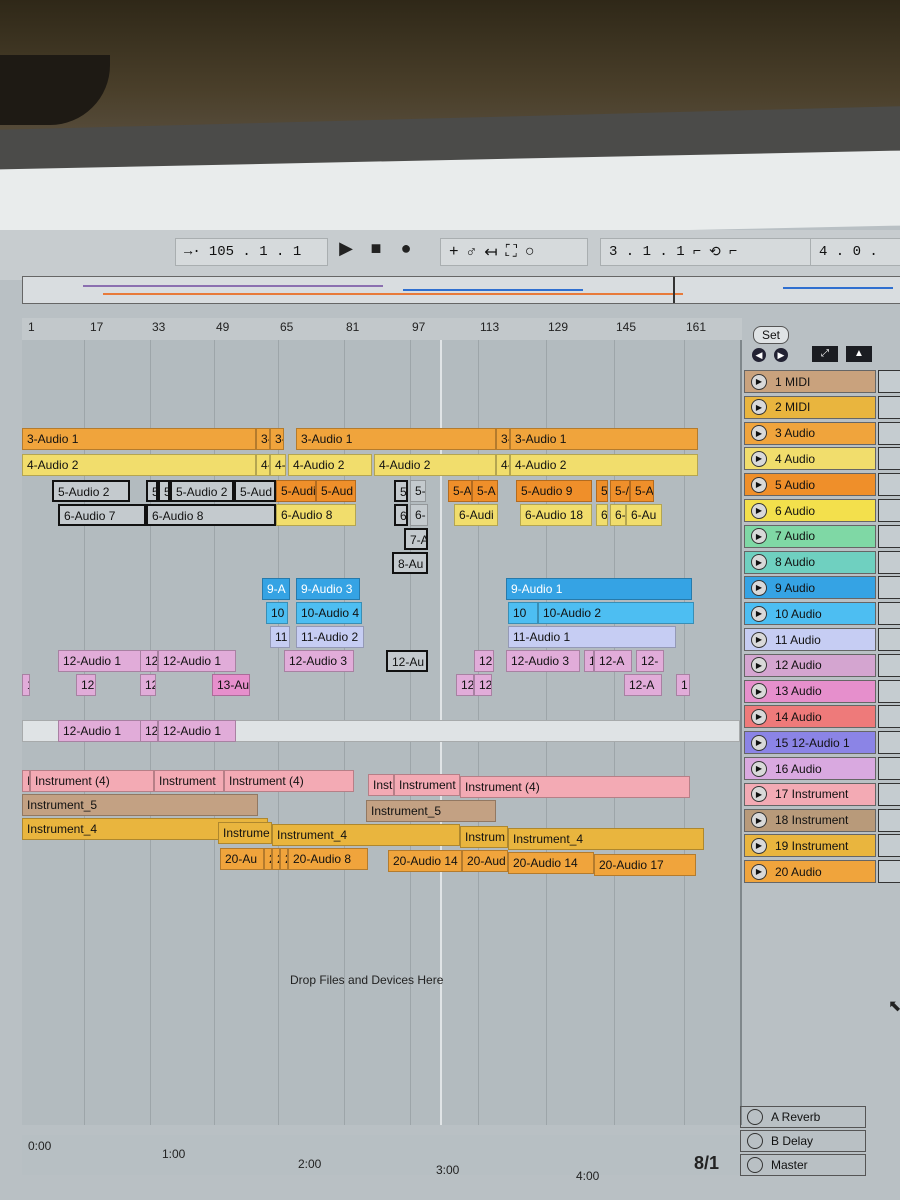 Image resolution: width=900 pixels, height=1200 pixels. I want to click on track-header: ▶ 11 Audio, so click(810, 639).